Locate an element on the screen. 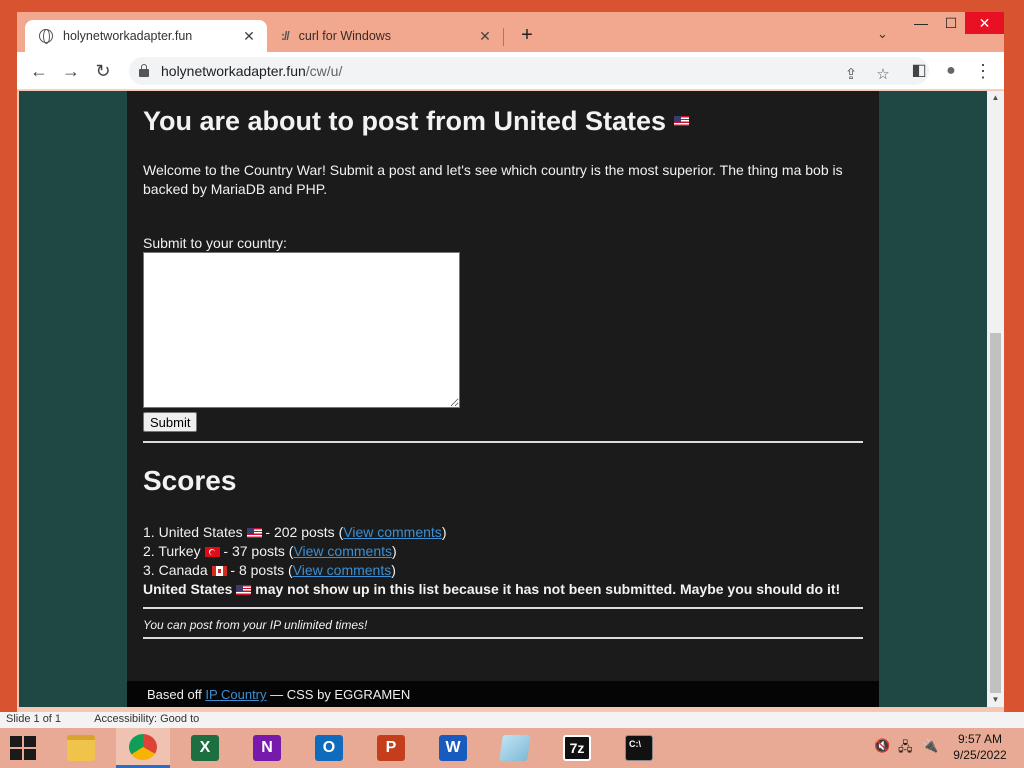 The image size is (1024, 768). taskbar-7zip: 7z is located at coordinates (577, 748).